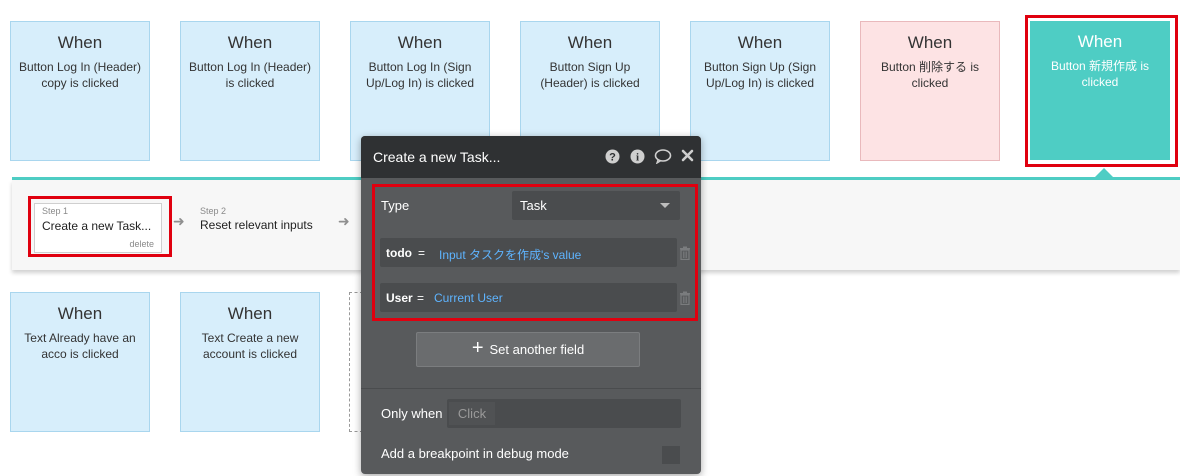 Image resolution: width=1180 pixels, height=476 pixels. What do you see at coordinates (531, 157) in the screenshot?
I see `popup-header: Create a new Task... ? i` at bounding box center [531, 157].